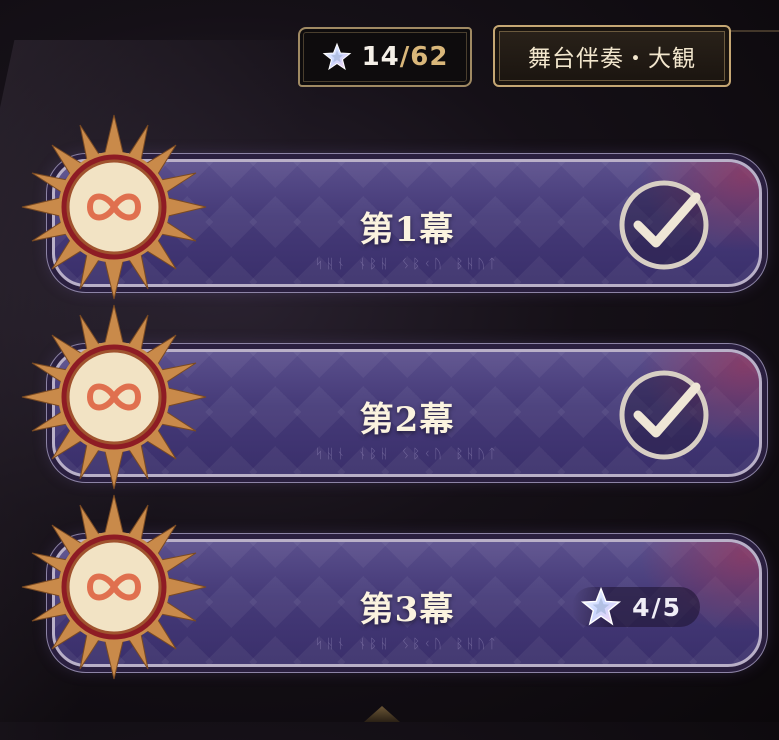  What do you see at coordinates (657, 607) in the screenshot?
I see `act-stars-count: 4/5` at bounding box center [657, 607].